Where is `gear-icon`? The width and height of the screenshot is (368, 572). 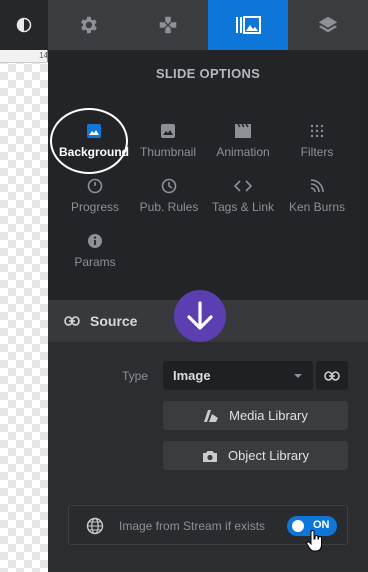
gear-icon is located at coordinates (89, 25).